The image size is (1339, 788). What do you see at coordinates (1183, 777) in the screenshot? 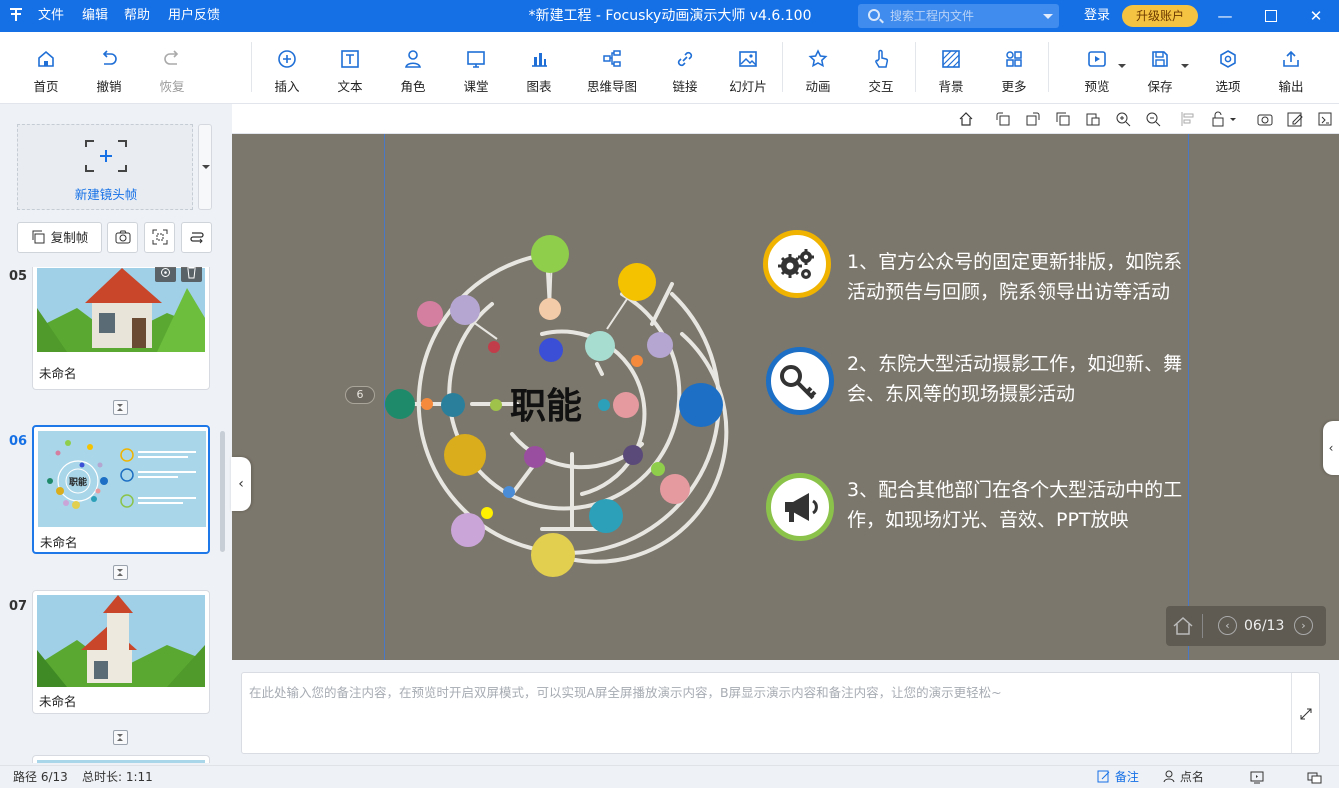
I see `rollcall-toggle: 点名` at bounding box center [1183, 777].